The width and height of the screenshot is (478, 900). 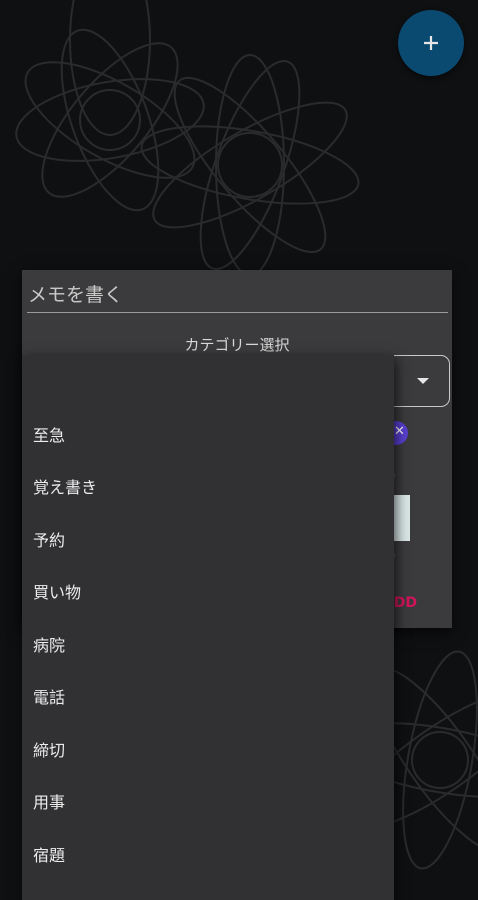 I want to click on dropdown-item-phone: 電話, so click(x=208, y=696).